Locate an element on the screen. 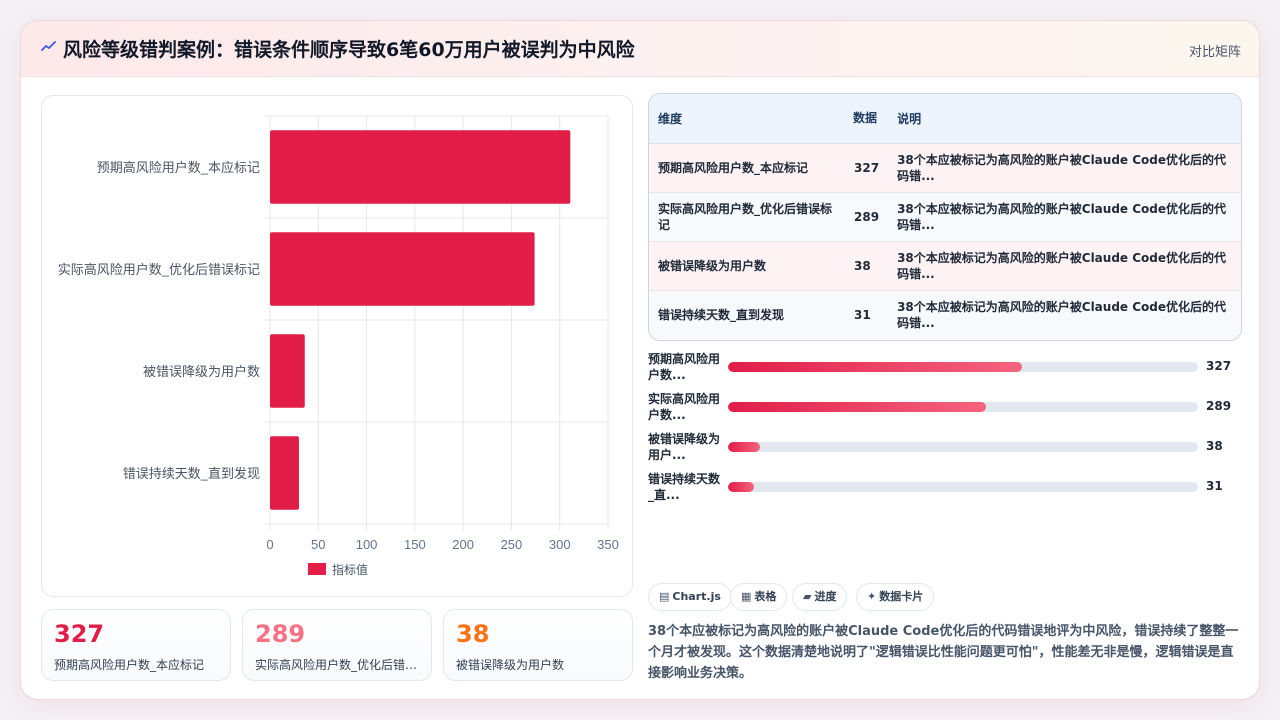  progress-row: 错误持续天数_直... 31 is located at coordinates (945, 491).